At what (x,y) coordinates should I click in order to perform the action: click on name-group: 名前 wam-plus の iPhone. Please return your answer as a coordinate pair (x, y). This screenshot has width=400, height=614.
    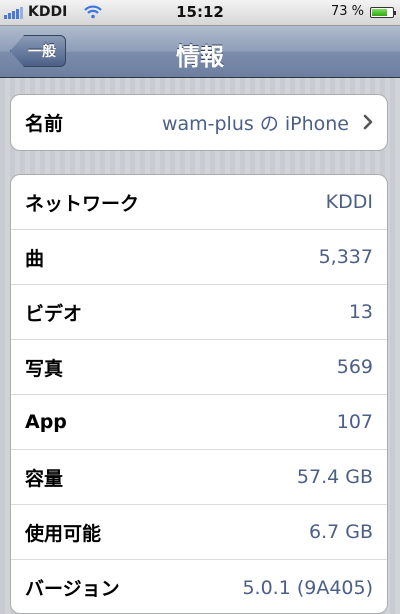
    Looking at the image, I should click on (199, 122).